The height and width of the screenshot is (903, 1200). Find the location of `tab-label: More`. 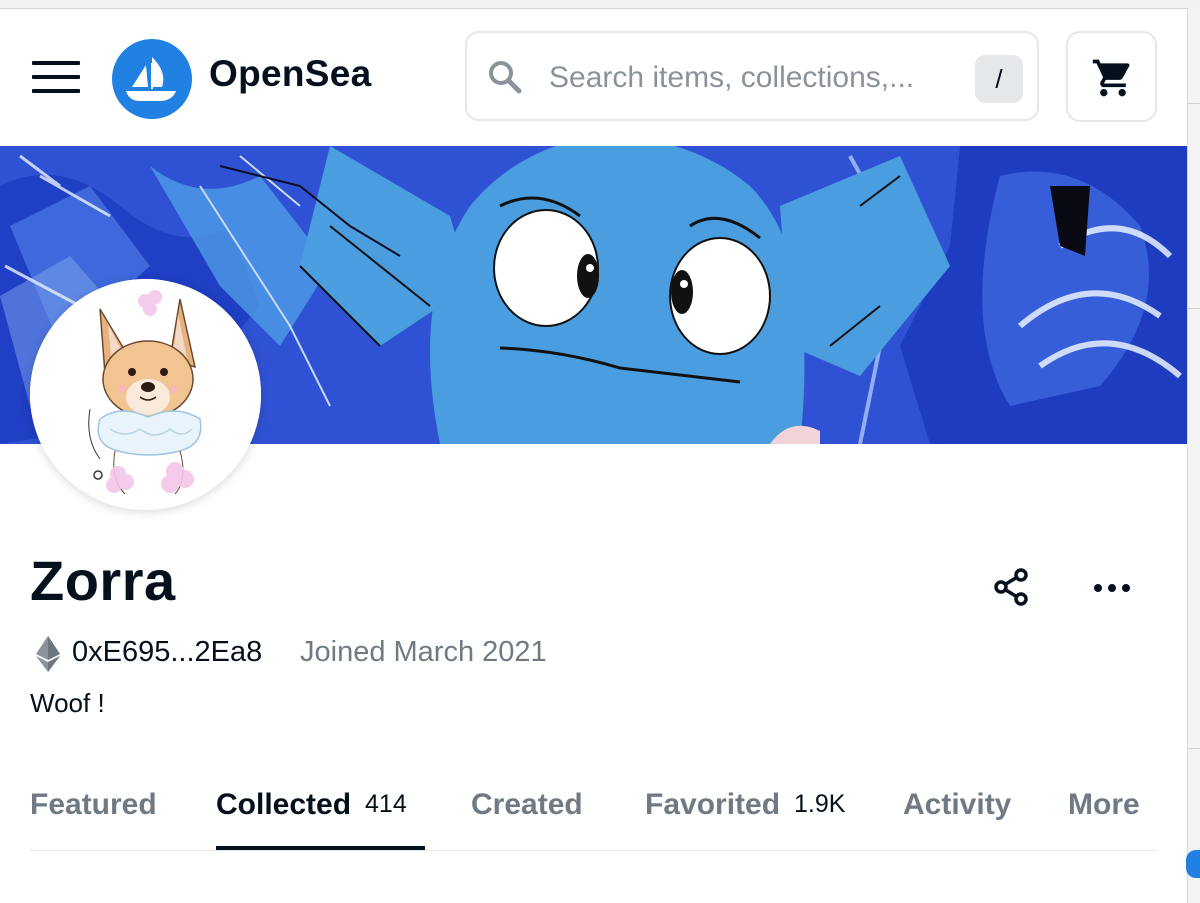

tab-label: More is located at coordinates (1104, 804).